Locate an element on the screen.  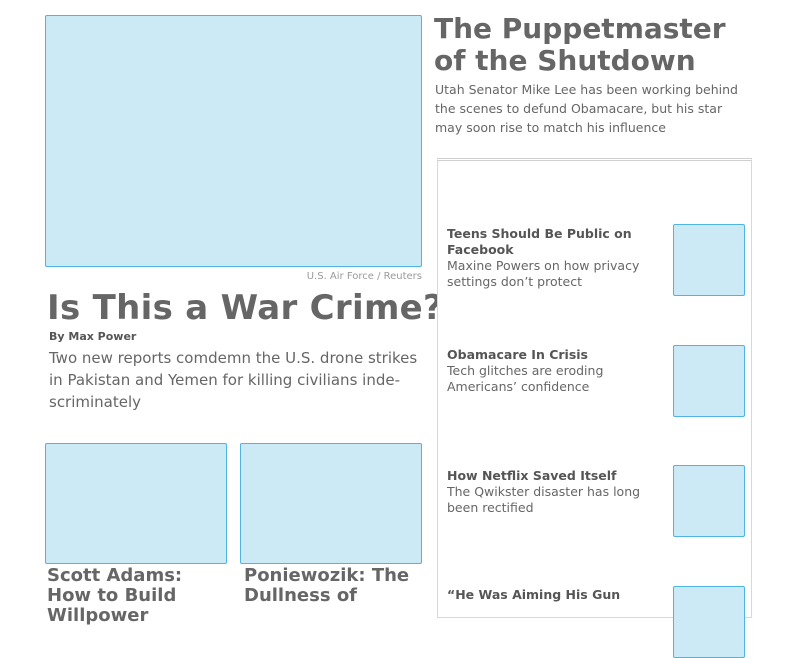
hero-headline-link: Is This a War Crime? is located at coordinates (245, 308).